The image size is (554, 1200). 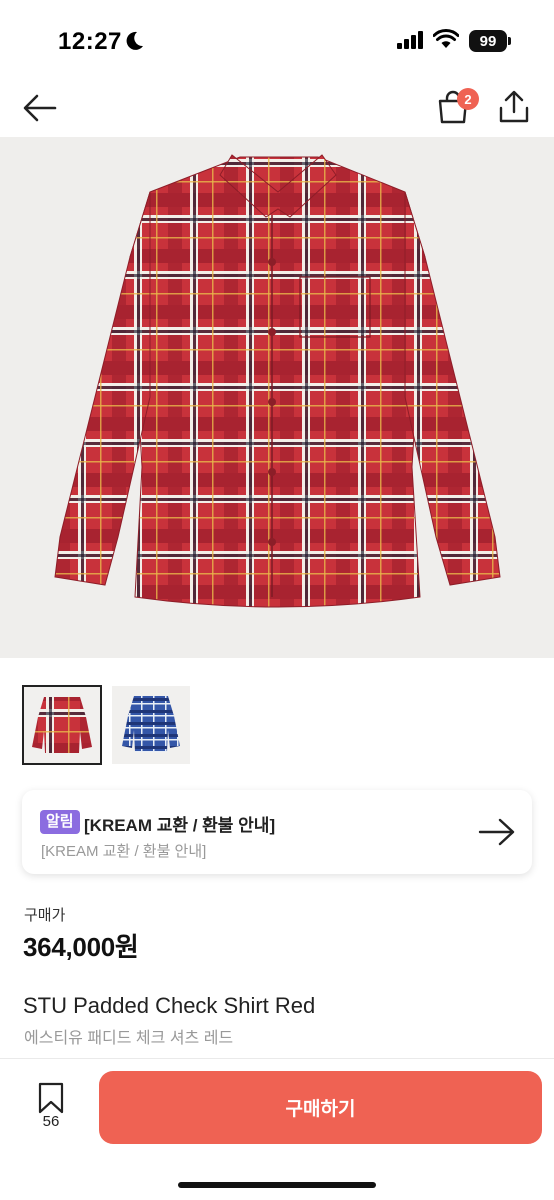 I want to click on battery-level: 99, so click(x=488, y=41).